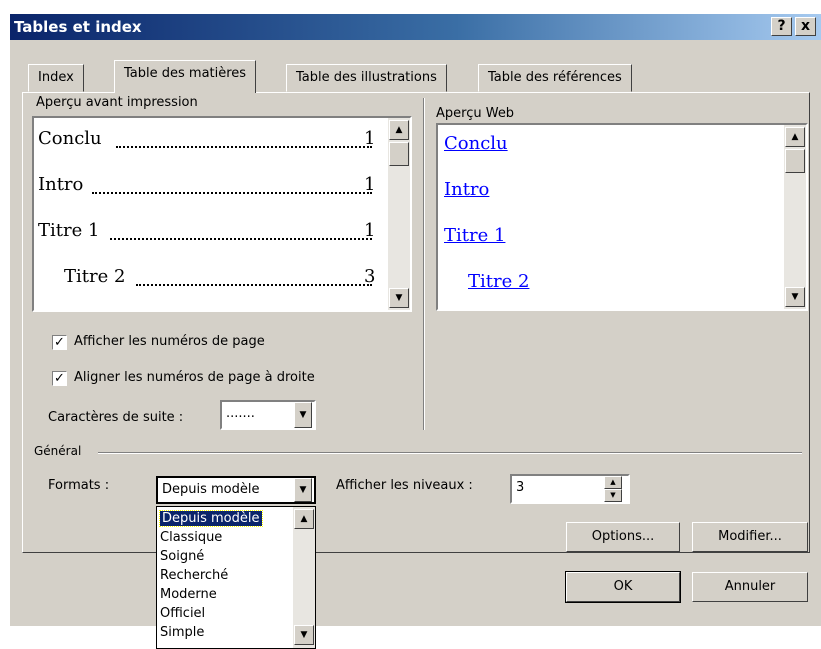  I want to click on list-item: Recherché, so click(194, 575).